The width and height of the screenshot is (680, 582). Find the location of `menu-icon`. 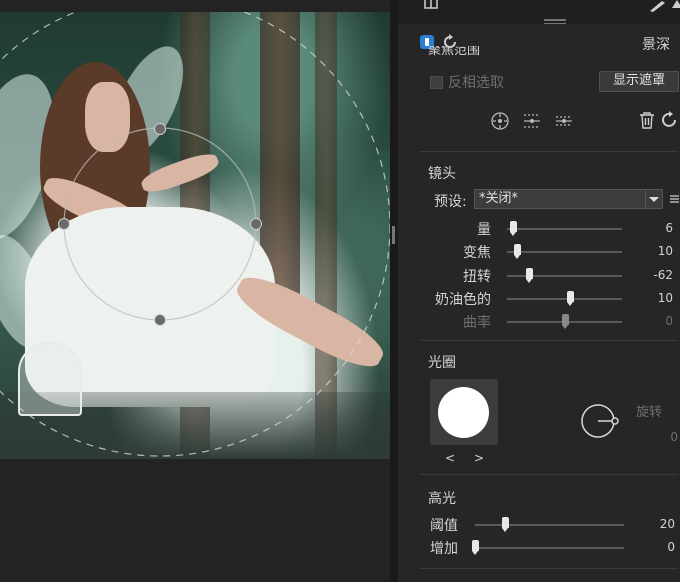

menu-icon is located at coordinates (674, 199).